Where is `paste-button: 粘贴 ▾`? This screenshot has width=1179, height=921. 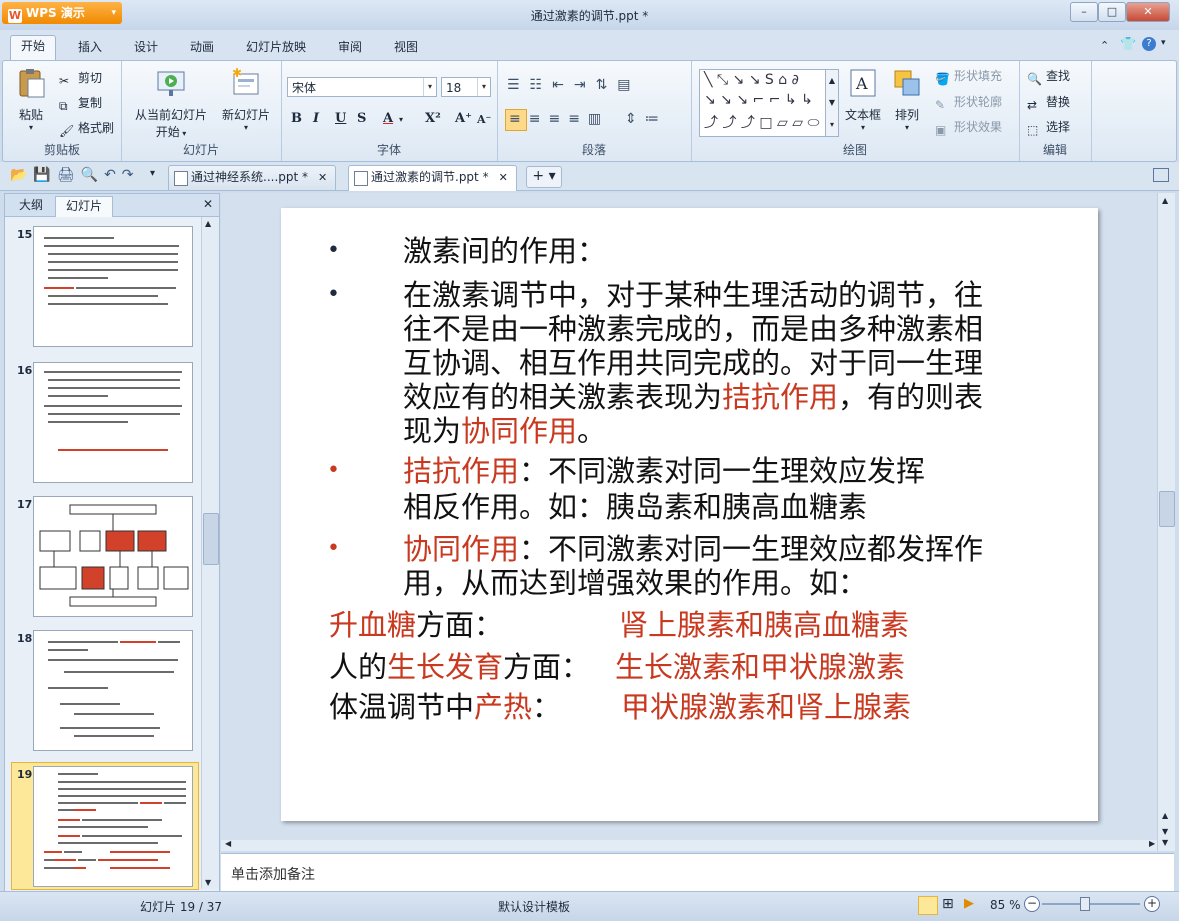 paste-button: 粘贴 ▾ is located at coordinates (31, 99).